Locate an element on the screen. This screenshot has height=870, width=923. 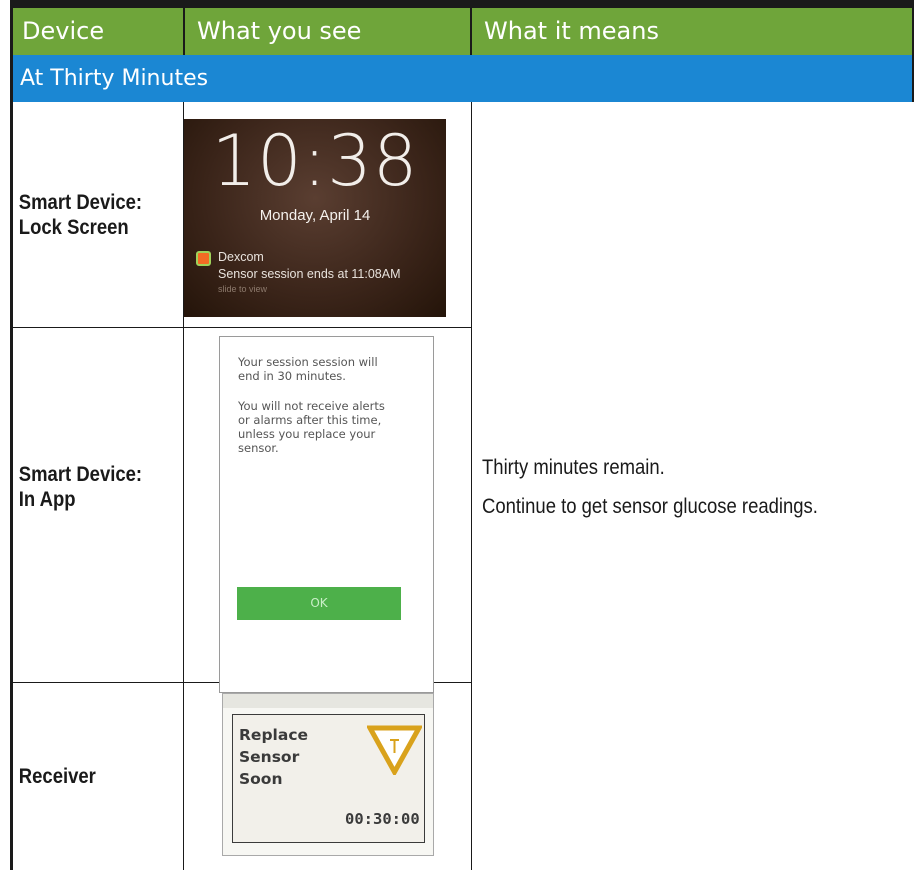
row-divider is located at coordinates (241, 327).